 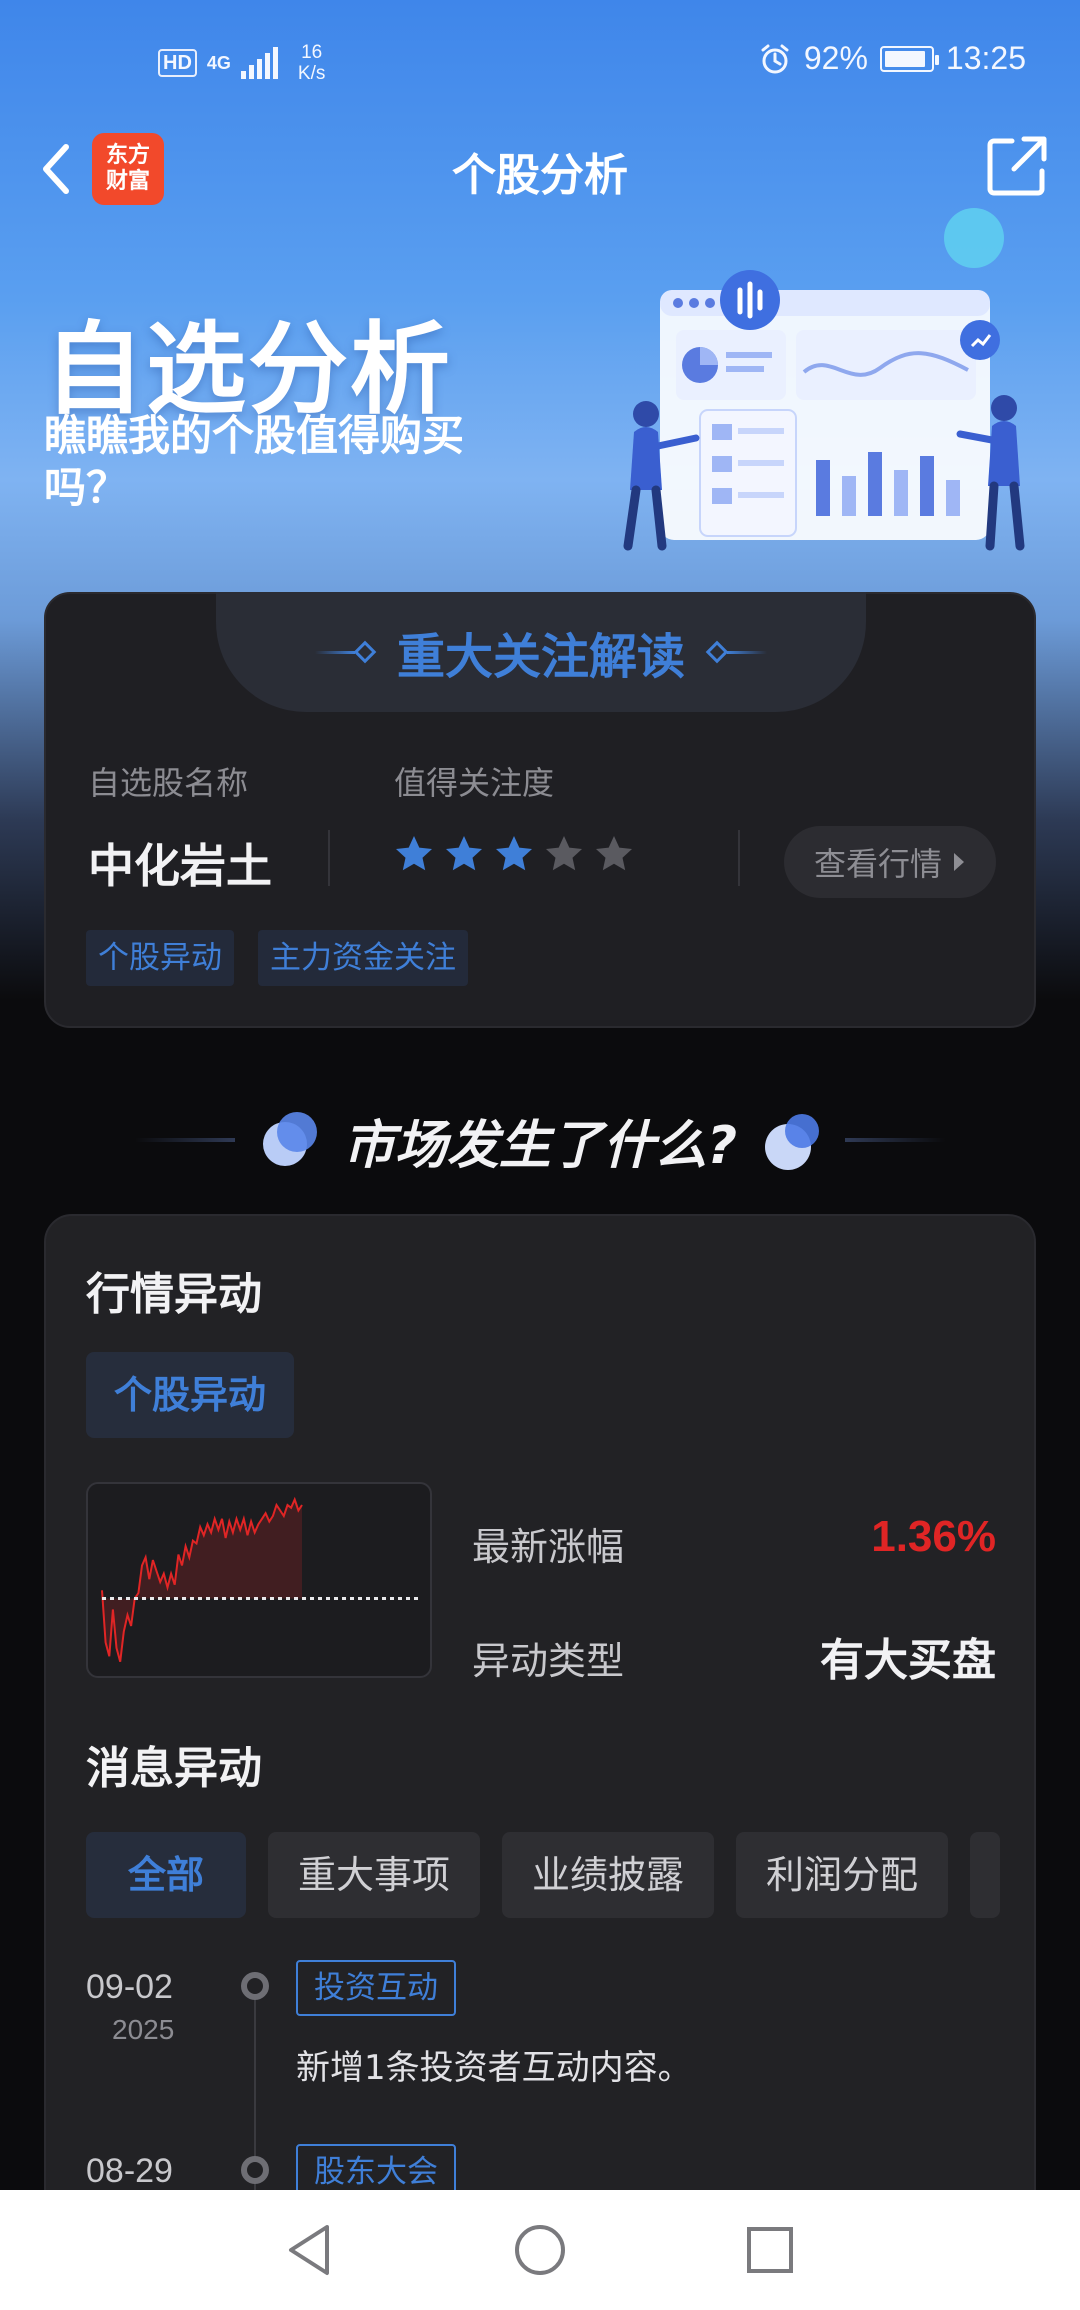 What do you see at coordinates (174, 1294) in the screenshot?
I see `market-anomaly-title: 行情异动` at bounding box center [174, 1294].